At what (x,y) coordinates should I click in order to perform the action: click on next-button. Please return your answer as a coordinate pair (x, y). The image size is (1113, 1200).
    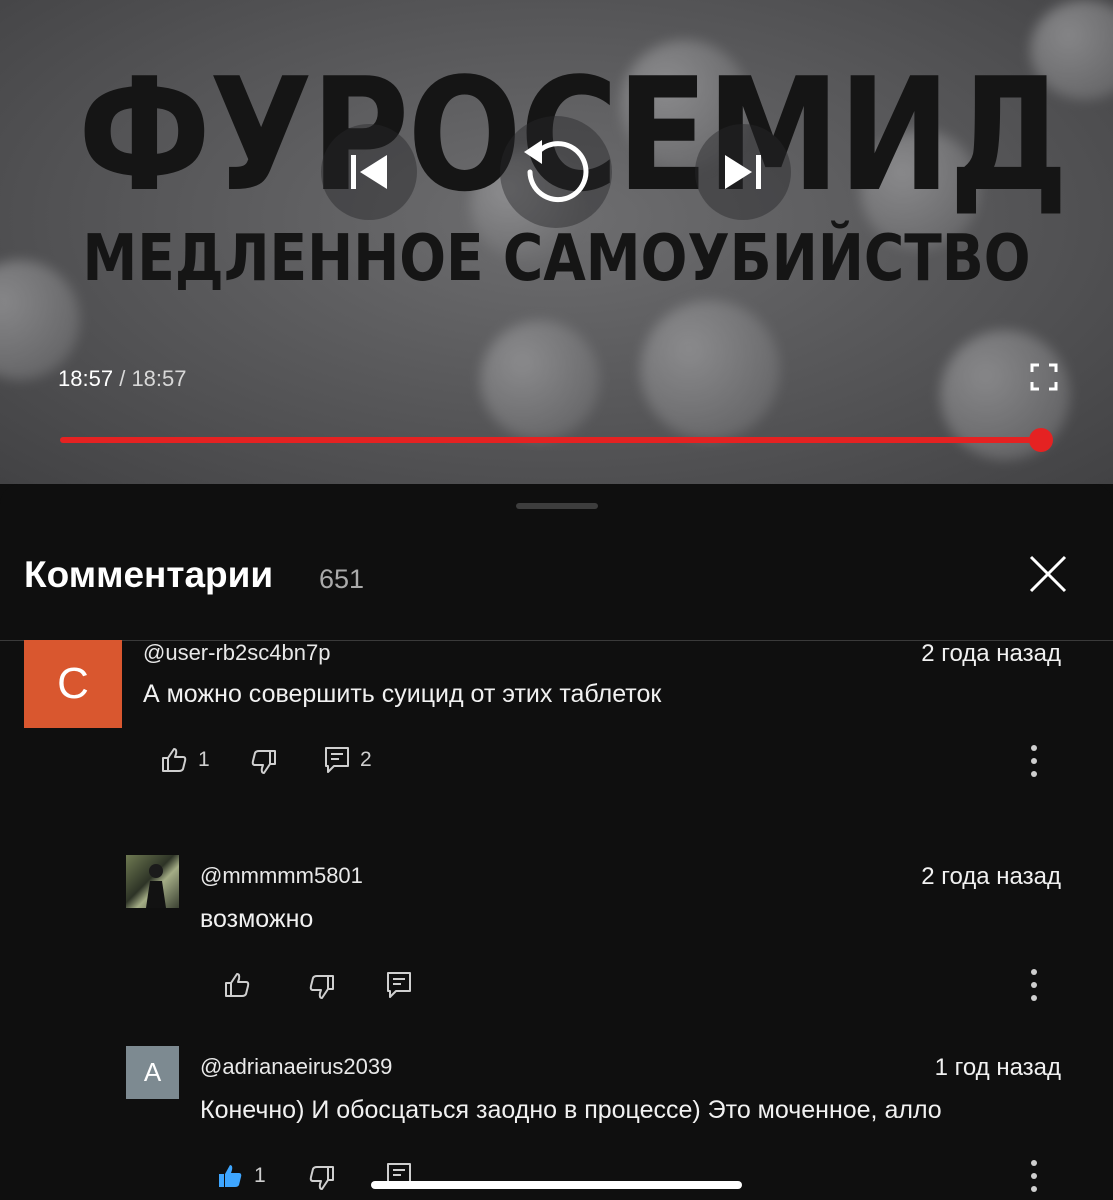
    Looking at the image, I should click on (743, 172).